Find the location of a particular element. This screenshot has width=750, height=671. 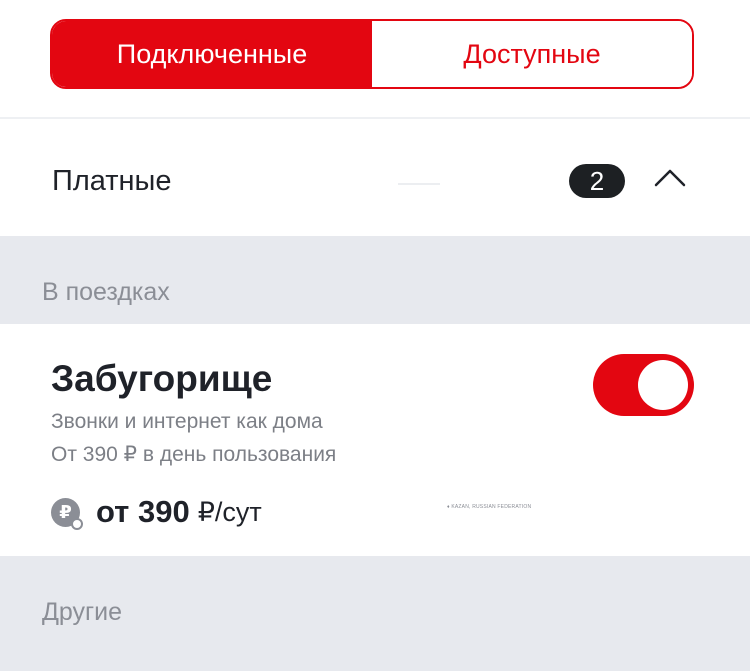

service-description: Звонки и интернет как дома is located at coordinates (187, 421).